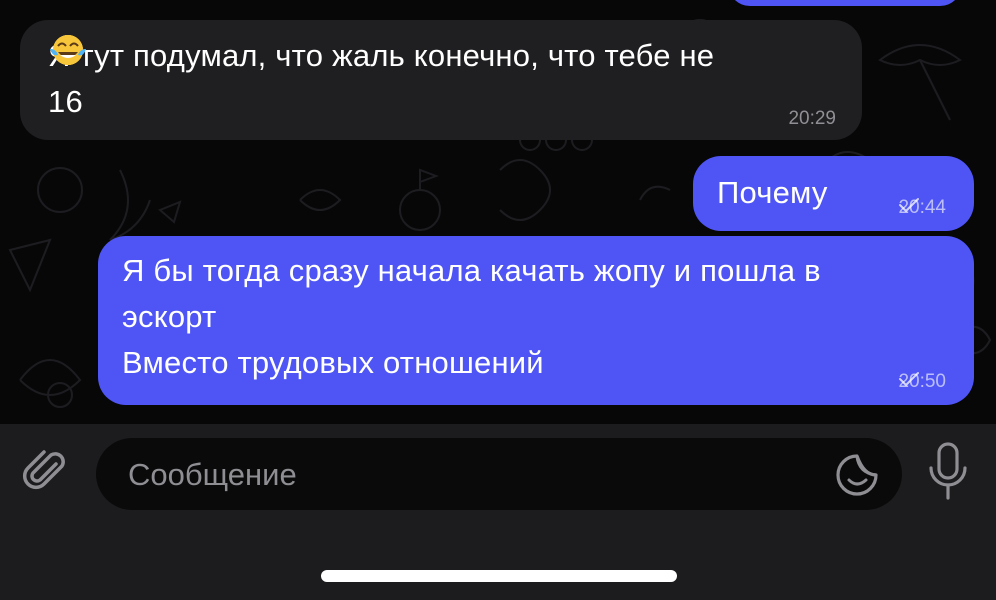  I want to click on paperclip-icon, so click(46, 474).